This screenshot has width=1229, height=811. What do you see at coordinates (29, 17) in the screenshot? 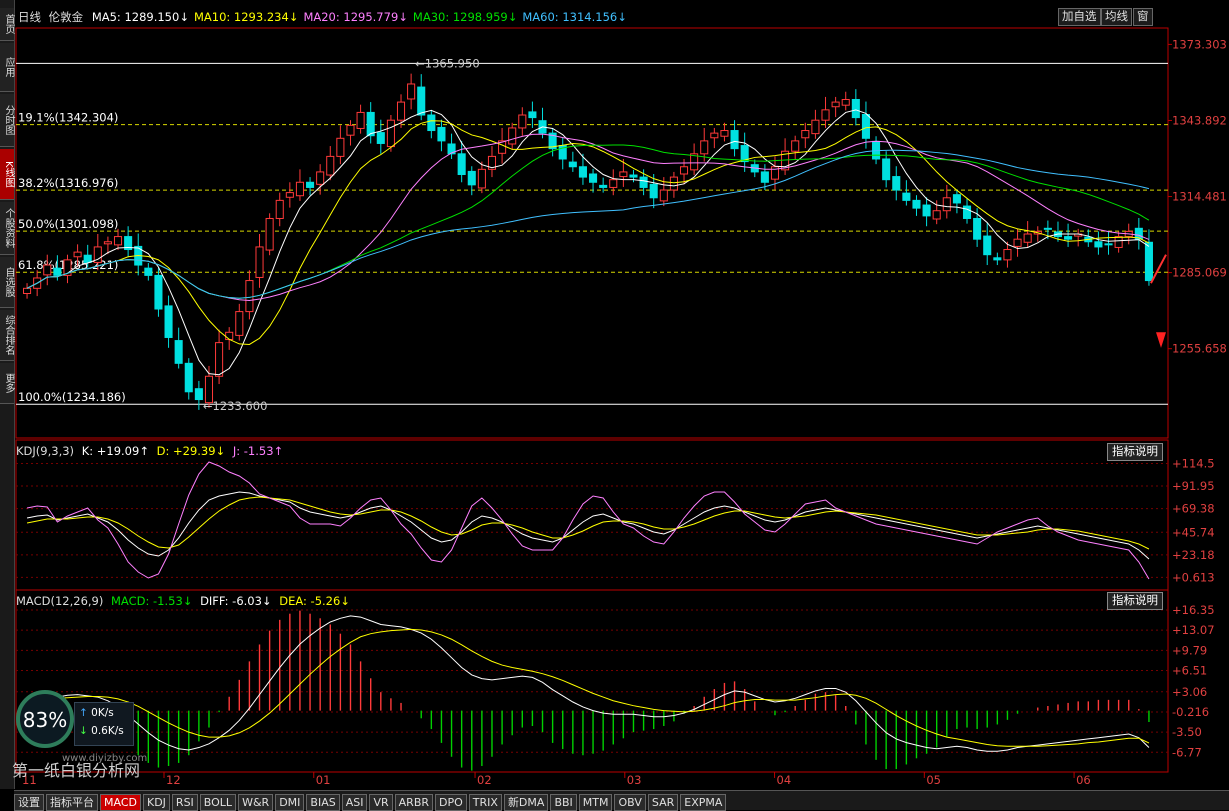
I see `period-label: 日线` at bounding box center [29, 17].